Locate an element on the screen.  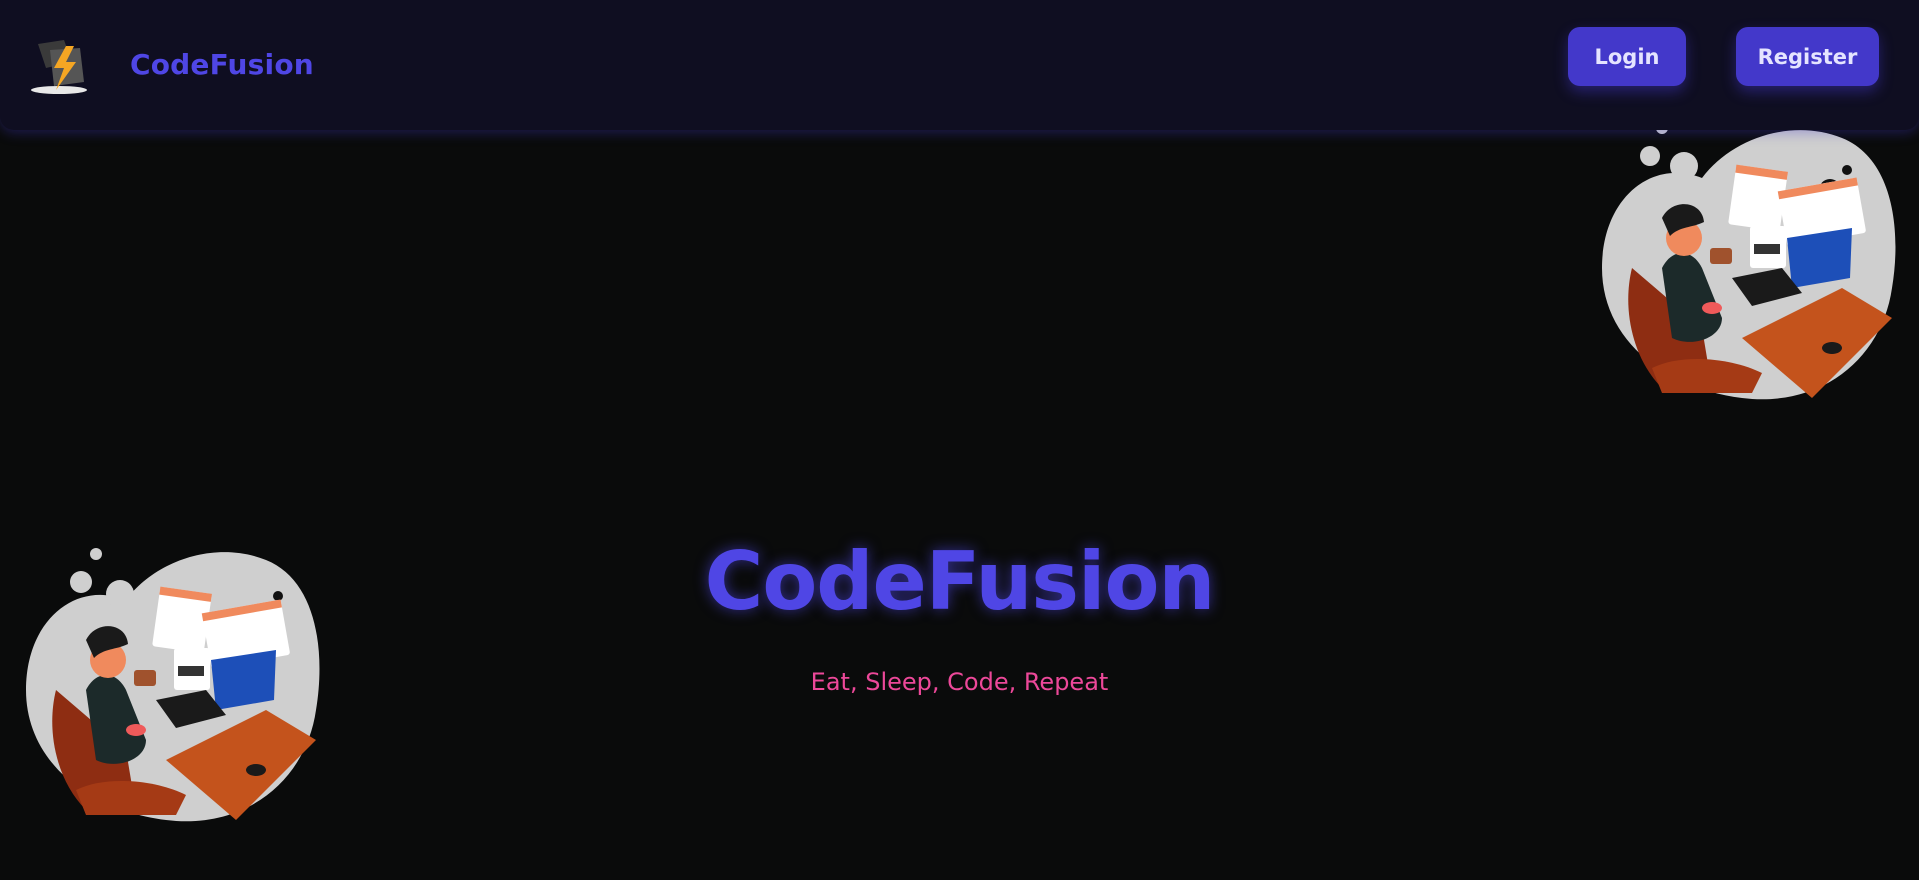
brand-name: CodeFusion is located at coordinates (222, 64).